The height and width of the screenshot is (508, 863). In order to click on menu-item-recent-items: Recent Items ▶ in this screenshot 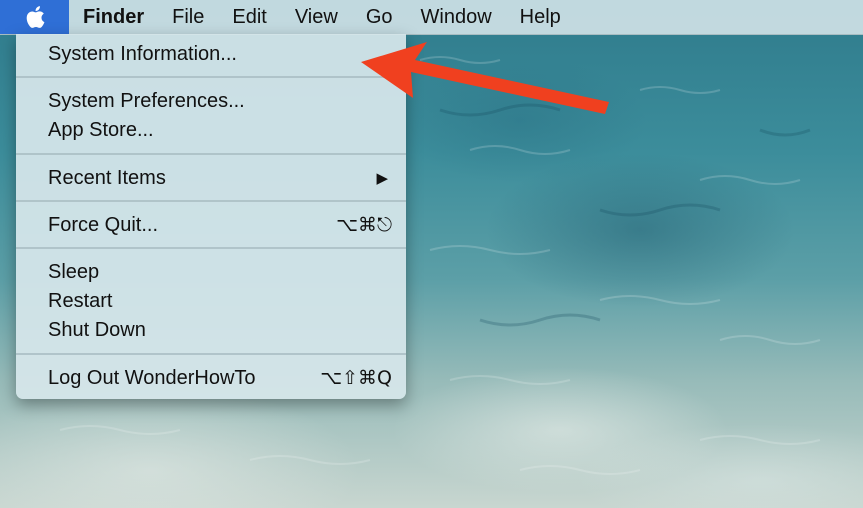, I will do `click(211, 178)`.